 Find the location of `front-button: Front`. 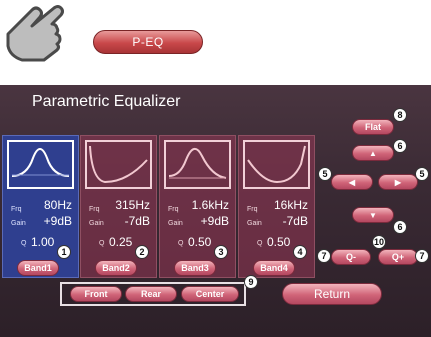

front-button: Front is located at coordinates (96, 294).